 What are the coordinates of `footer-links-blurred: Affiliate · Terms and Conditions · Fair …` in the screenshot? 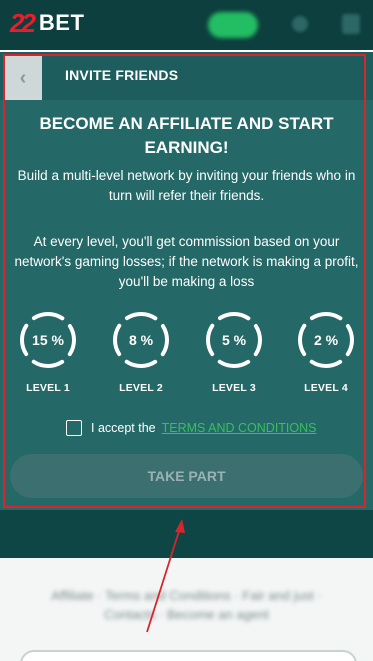 It's located at (186, 605).